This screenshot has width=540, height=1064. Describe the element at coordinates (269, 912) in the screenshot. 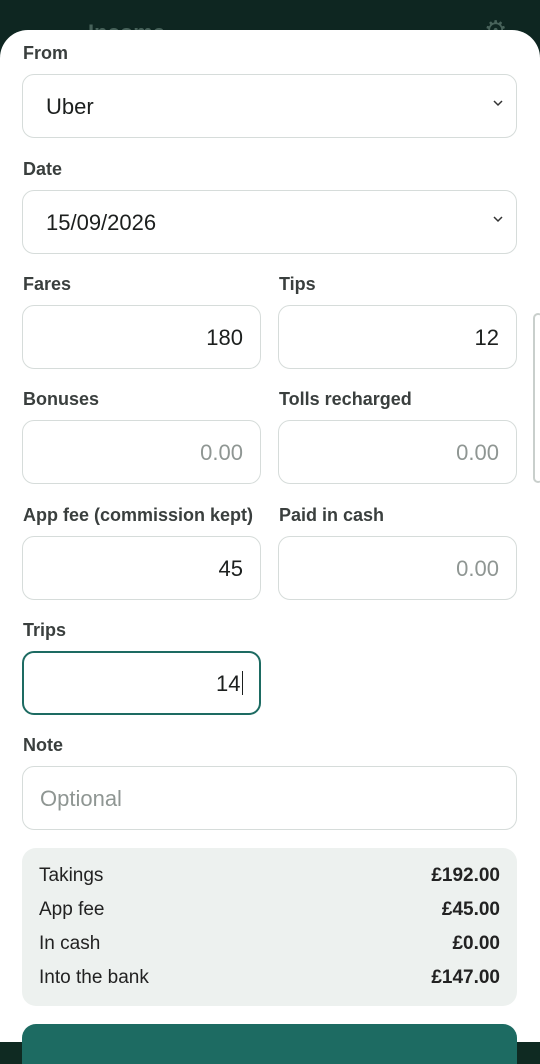

I see `summary-row-app-fee: App fee £45.00` at that location.